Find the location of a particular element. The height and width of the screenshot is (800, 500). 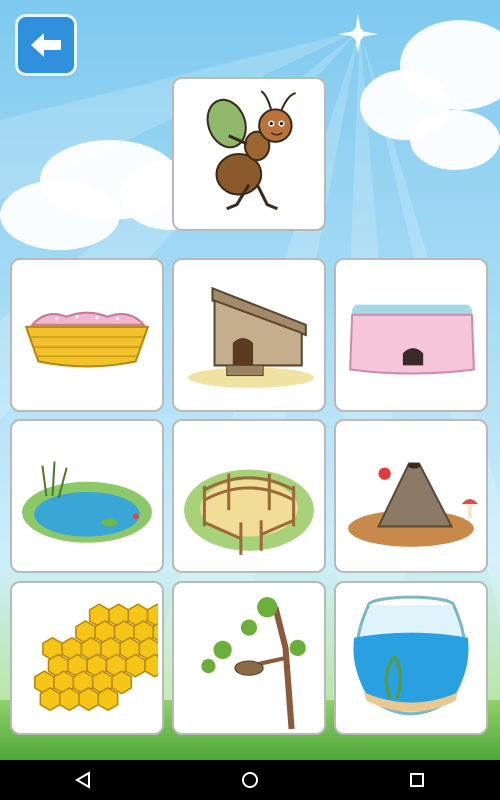

wooden-shed-illustration is located at coordinates (251, 337).